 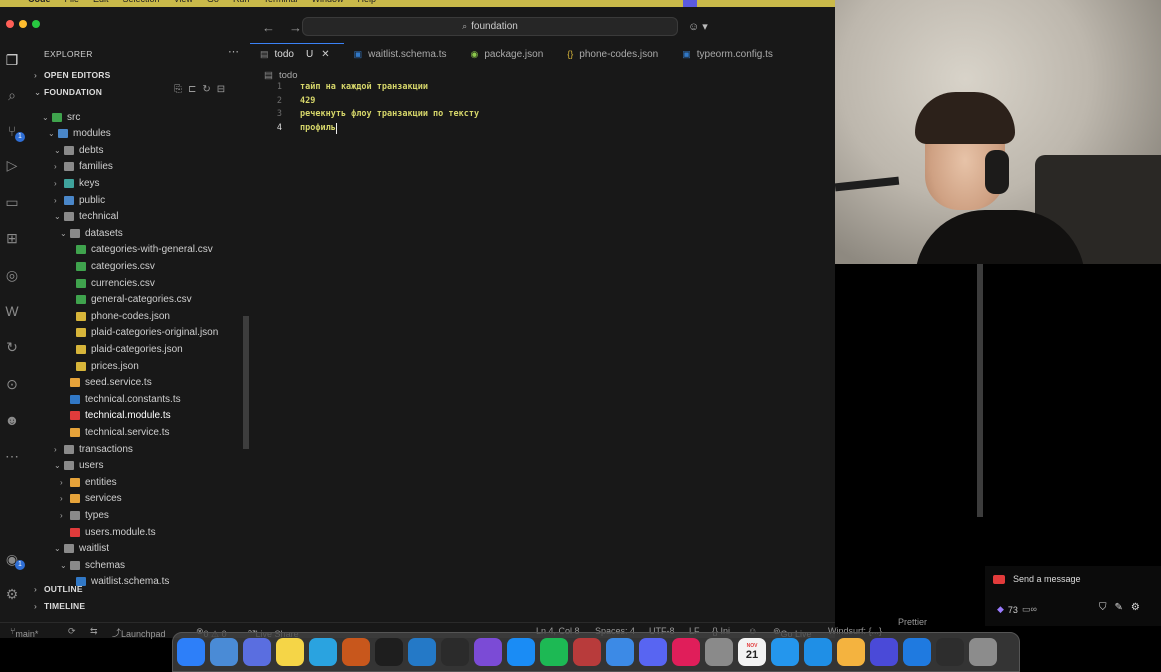 I want to click on collapse-all-icon: ⊟, so click(x=221, y=89).